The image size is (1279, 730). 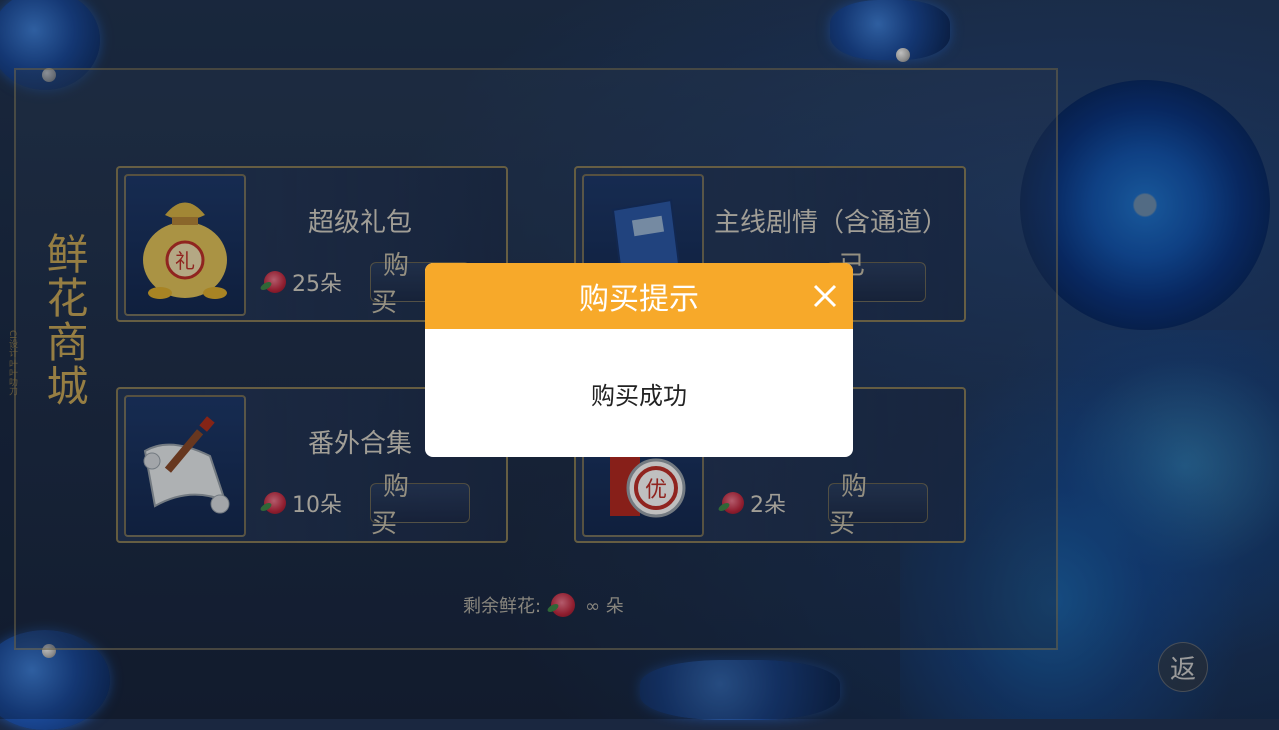 What do you see at coordinates (825, 296) in the screenshot?
I see `close-icon` at bounding box center [825, 296].